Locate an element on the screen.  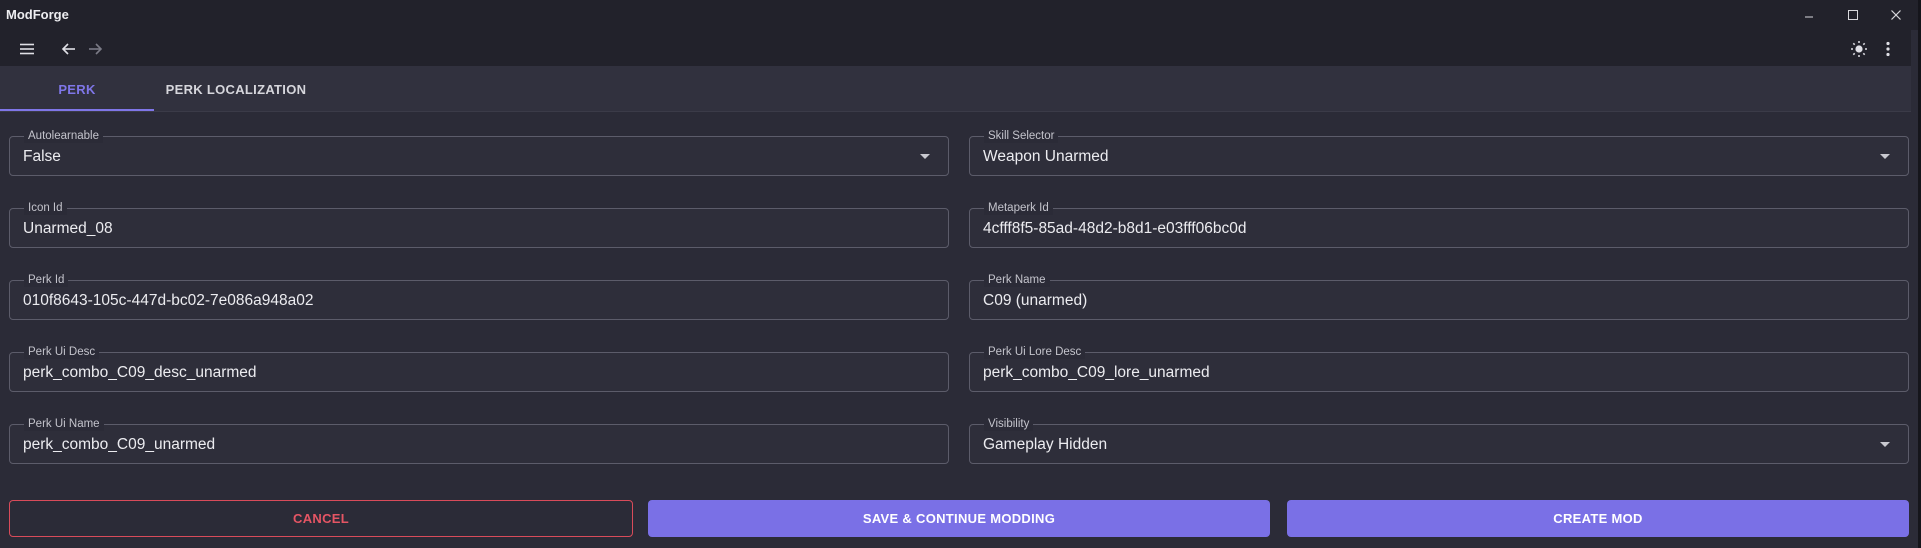
autolearnable-label: Autolearnable is located at coordinates (63, 136).